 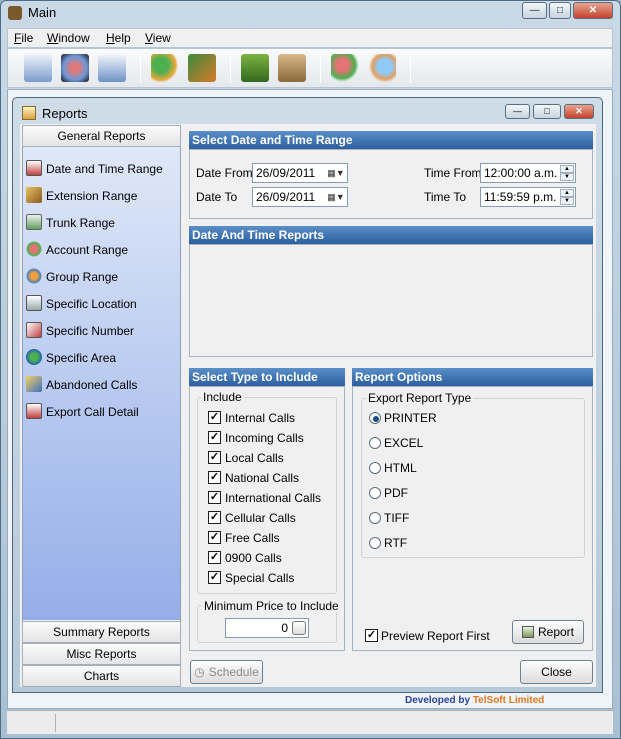 I want to click on minimize-button: —, so click(x=534, y=10).